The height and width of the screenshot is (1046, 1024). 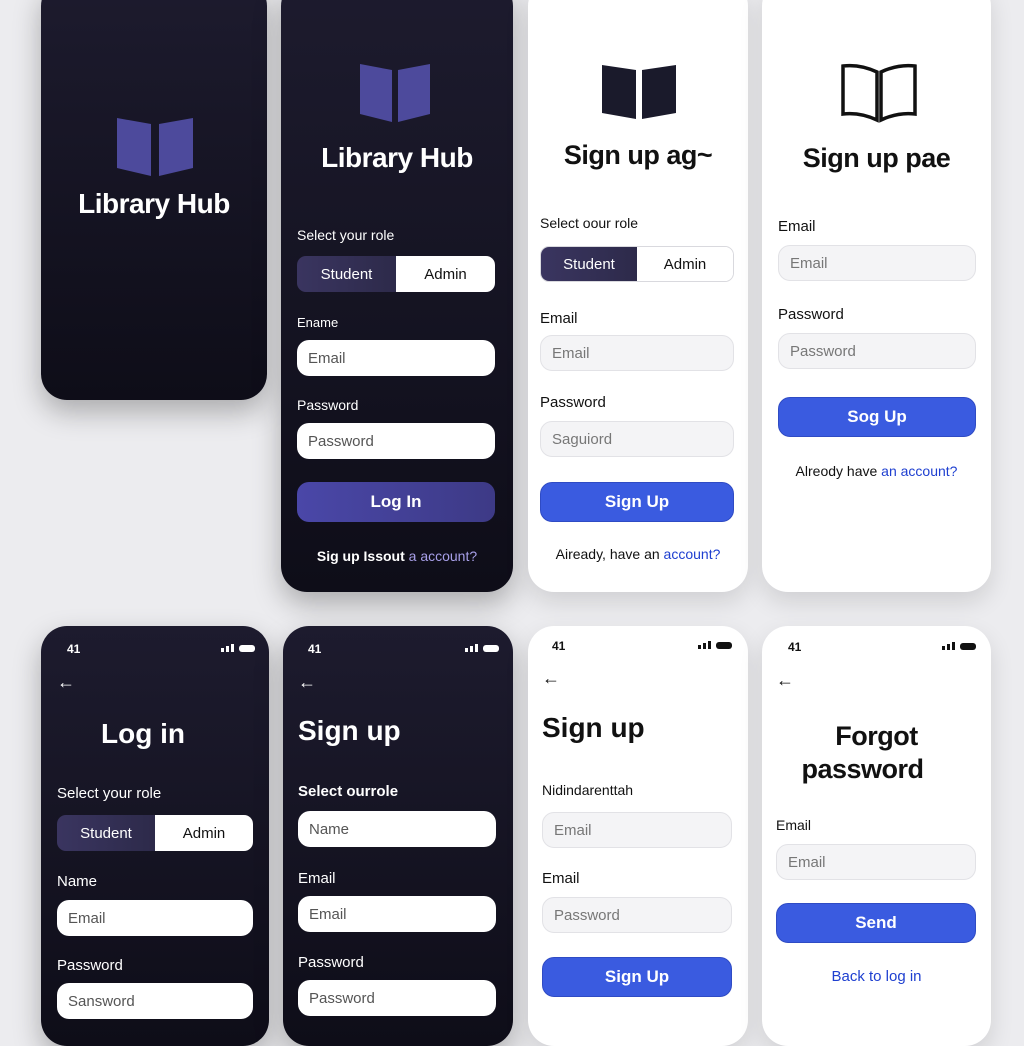 What do you see at coordinates (143, 733) in the screenshot?
I see `page-title: Log in` at bounding box center [143, 733].